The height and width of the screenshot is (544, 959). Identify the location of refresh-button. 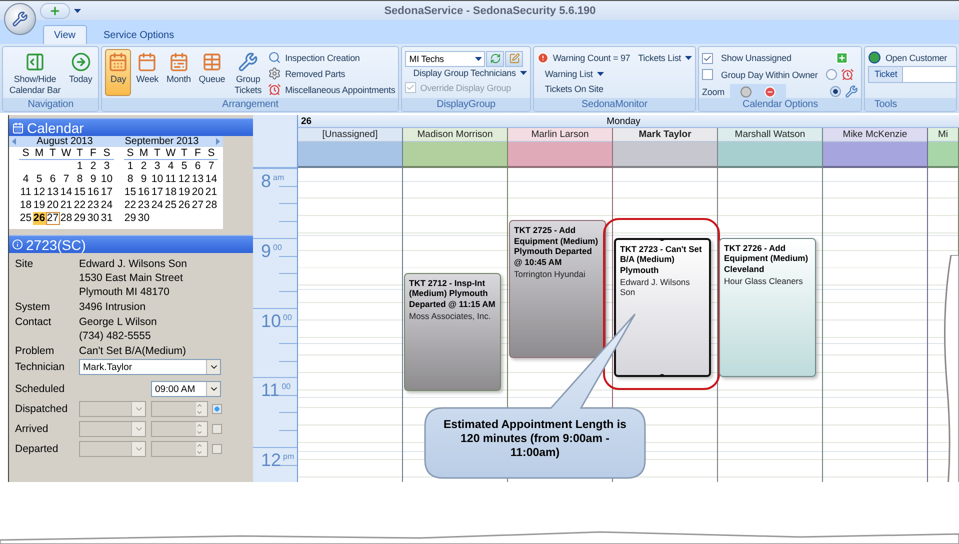
(495, 58).